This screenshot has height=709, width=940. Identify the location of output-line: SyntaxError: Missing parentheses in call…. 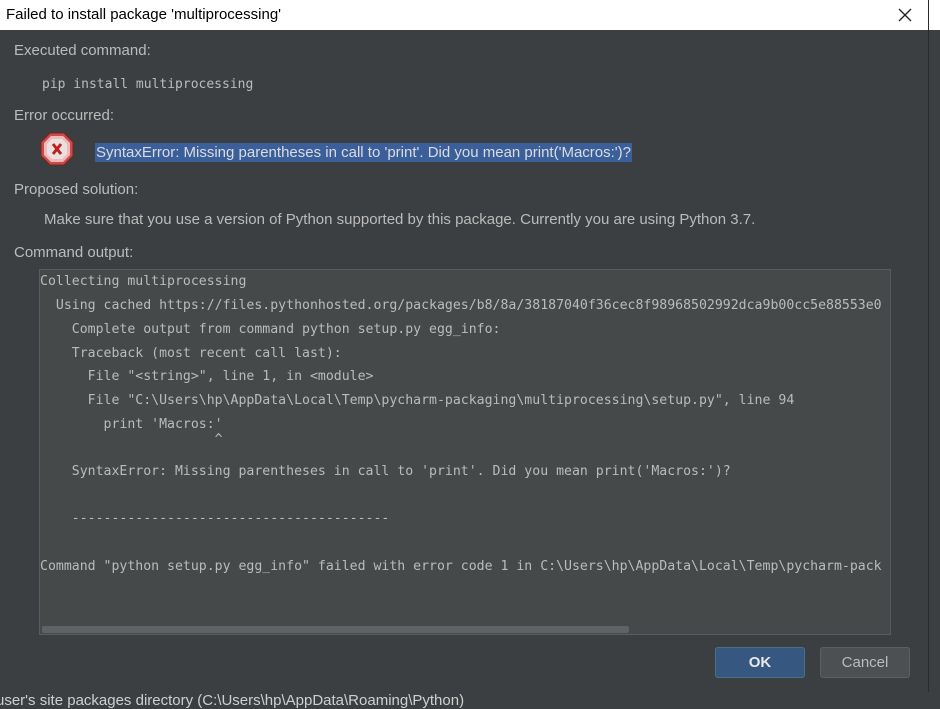
(385, 471).